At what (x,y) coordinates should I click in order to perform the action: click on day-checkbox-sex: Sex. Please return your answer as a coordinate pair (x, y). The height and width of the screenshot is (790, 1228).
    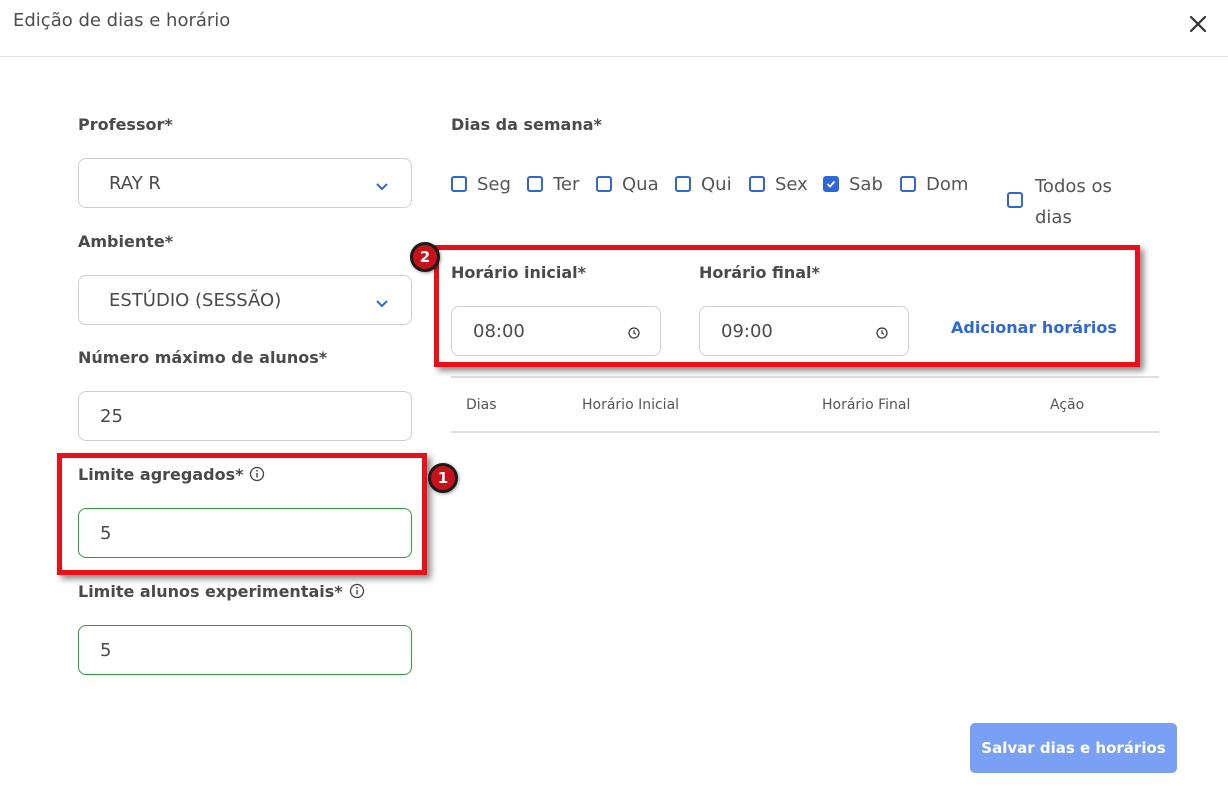
    Looking at the image, I should click on (778, 184).